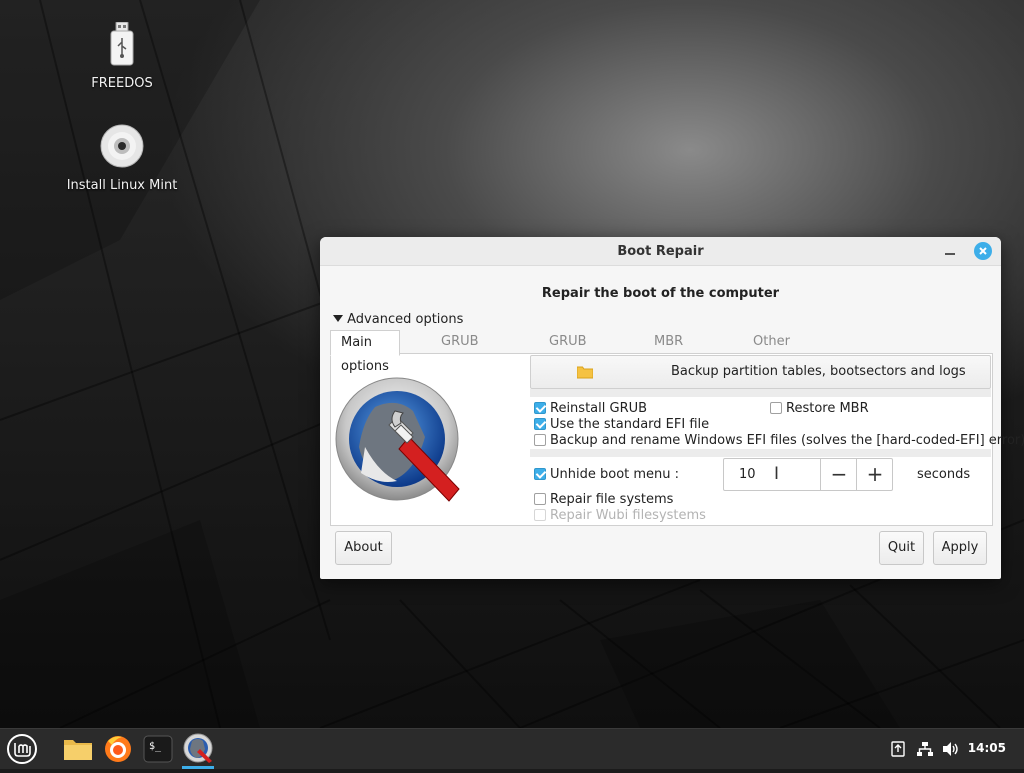 The height and width of the screenshot is (773, 1024). I want to click on taskbar-boot-repair, so click(198, 749).